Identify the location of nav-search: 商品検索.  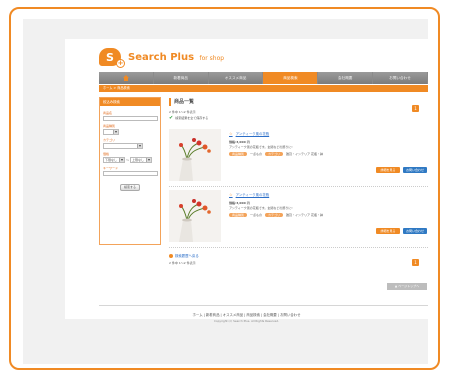
(291, 78).